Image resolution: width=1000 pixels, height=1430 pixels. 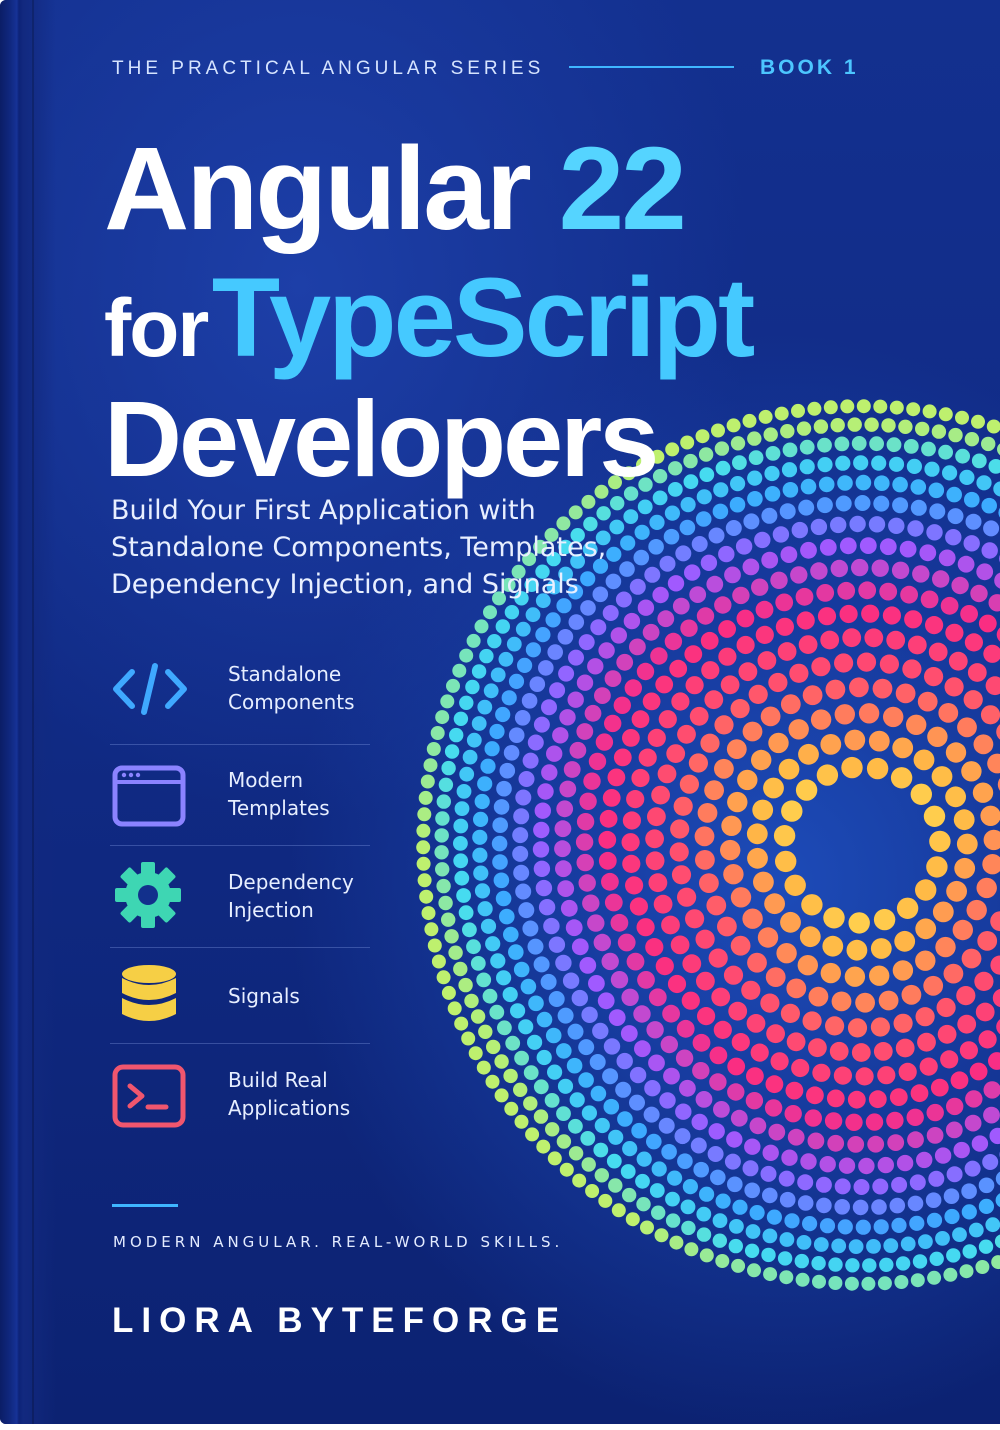 What do you see at coordinates (145, 1205) in the screenshot?
I see `tagline-rule` at bounding box center [145, 1205].